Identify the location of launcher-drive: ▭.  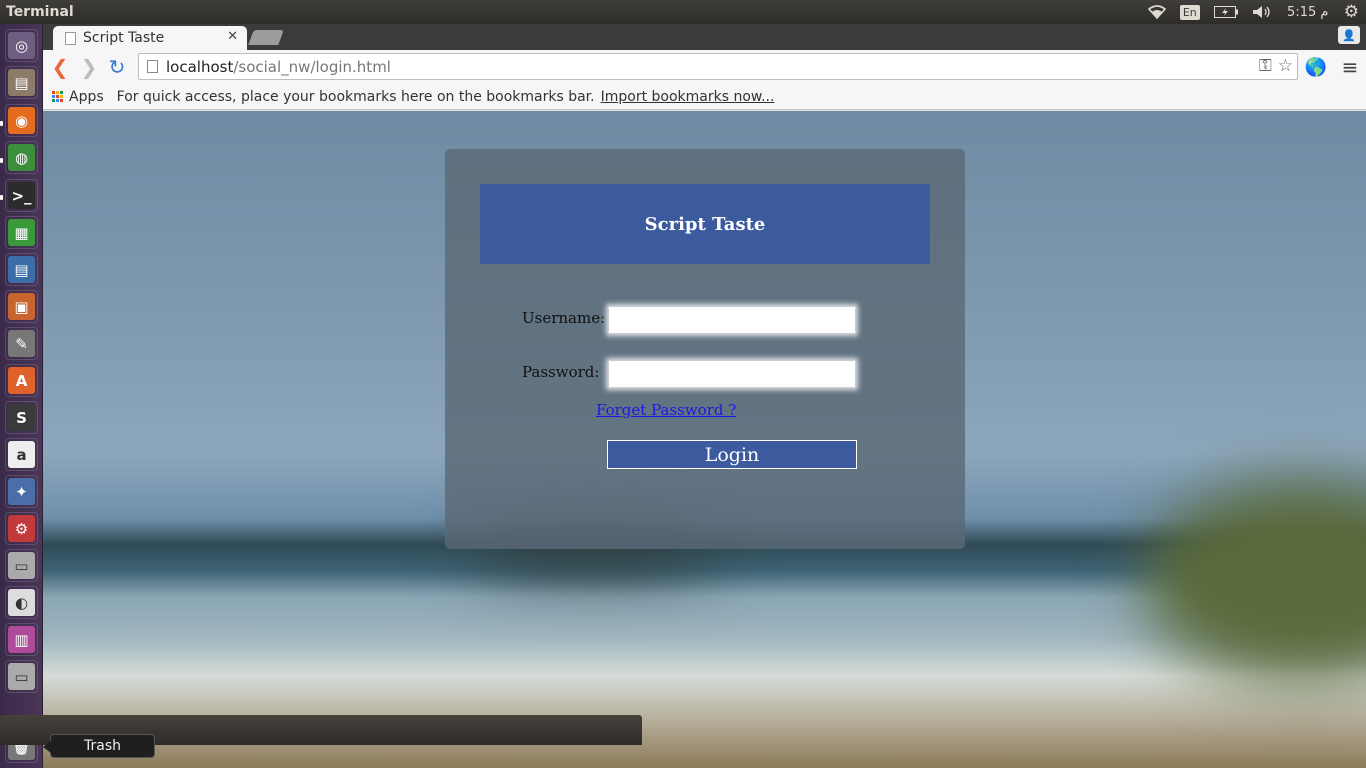
(21, 565).